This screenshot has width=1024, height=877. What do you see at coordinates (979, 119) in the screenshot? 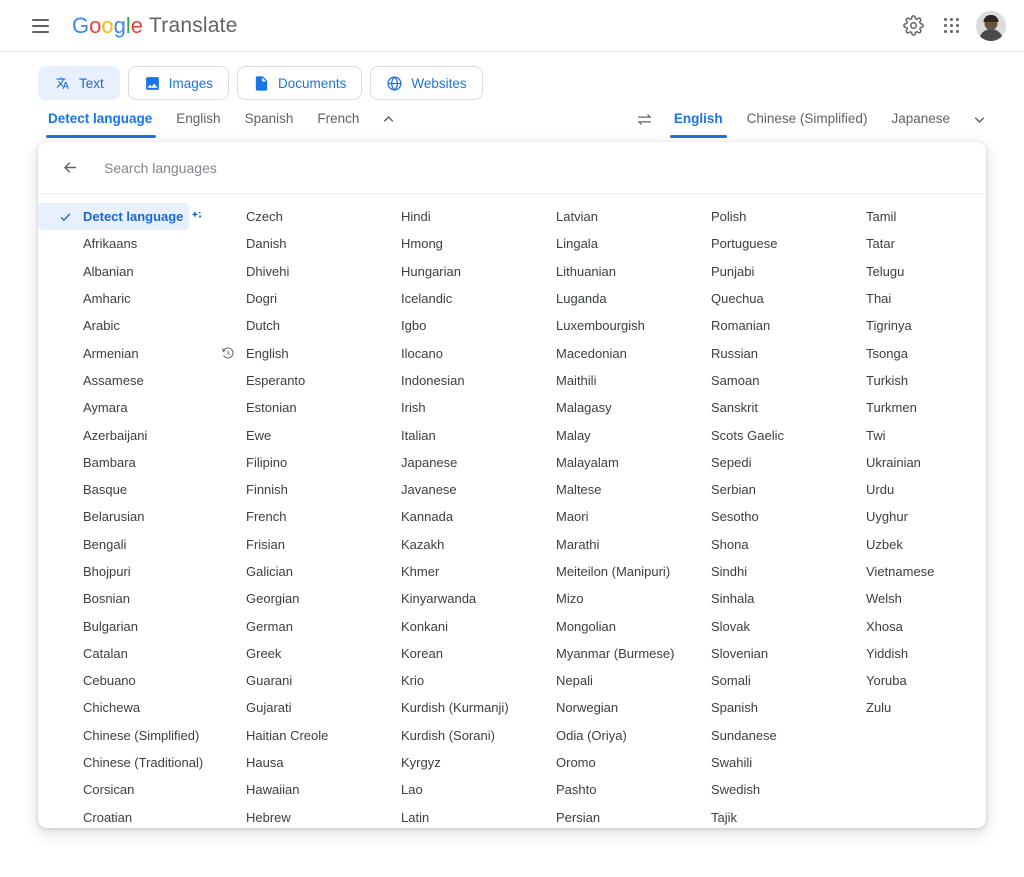
I see `chevron-down-icon` at bounding box center [979, 119].